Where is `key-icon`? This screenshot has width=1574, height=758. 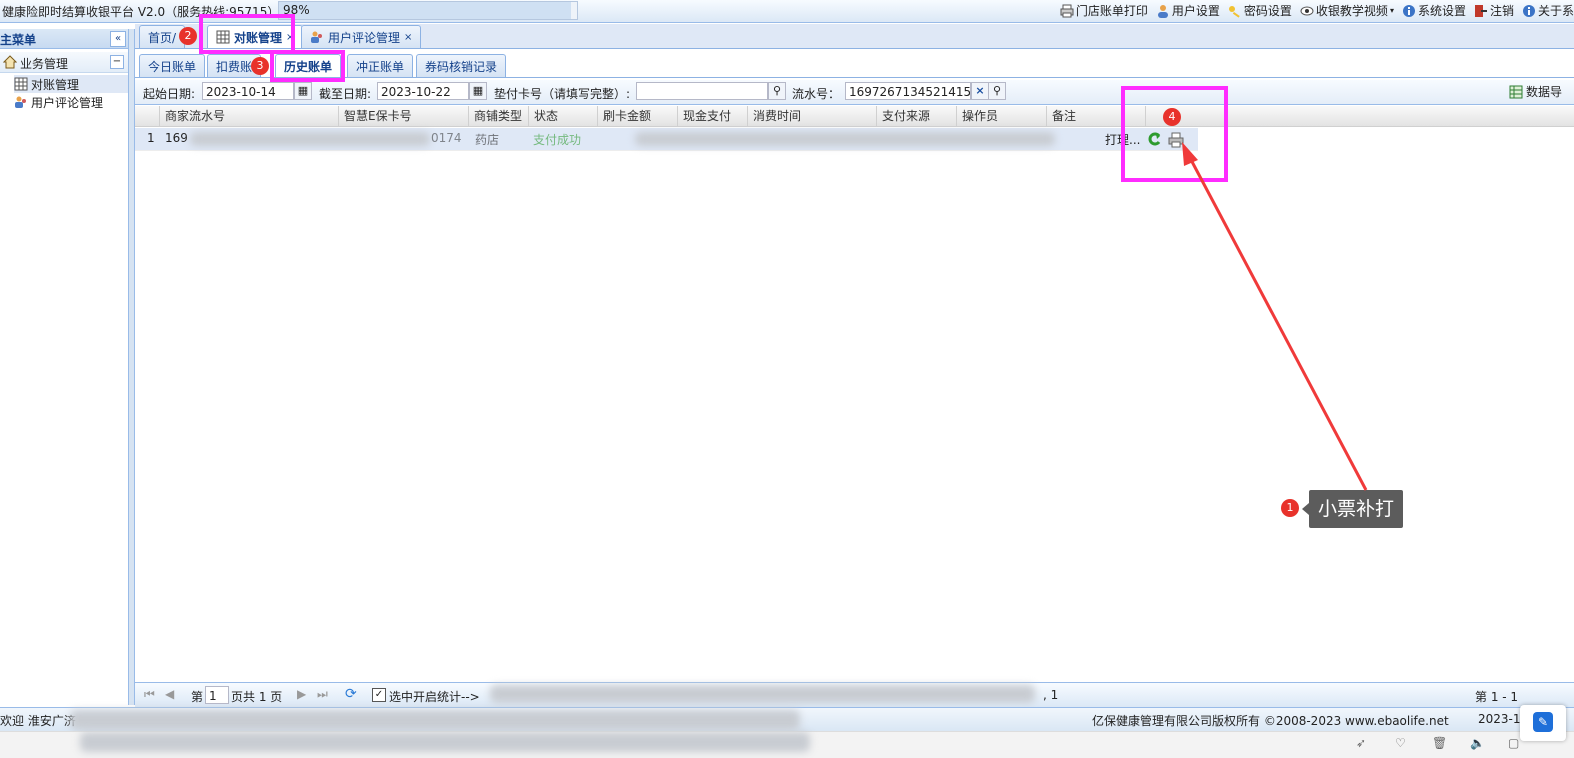 key-icon is located at coordinates (1234, 11).